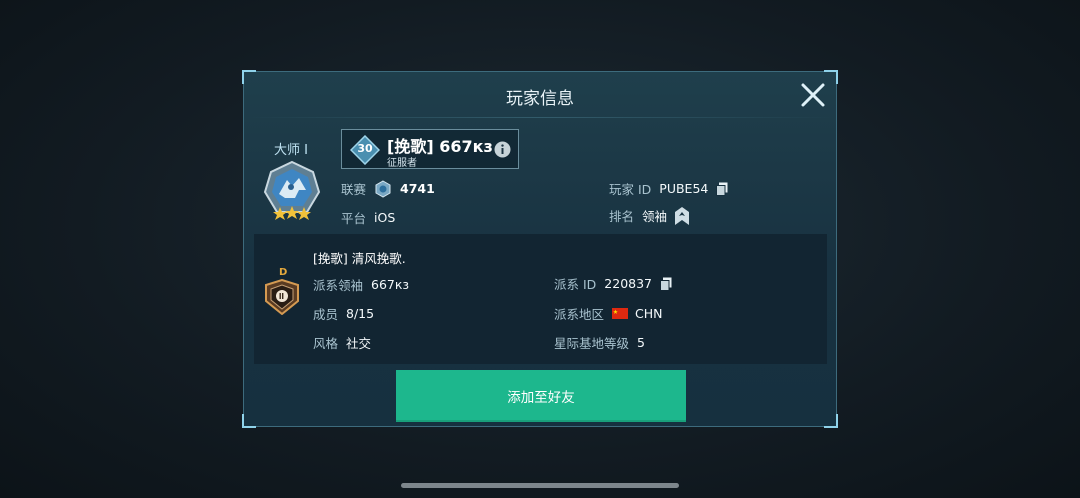 The image size is (1080, 498). I want to click on player-level: 30, so click(365, 148).